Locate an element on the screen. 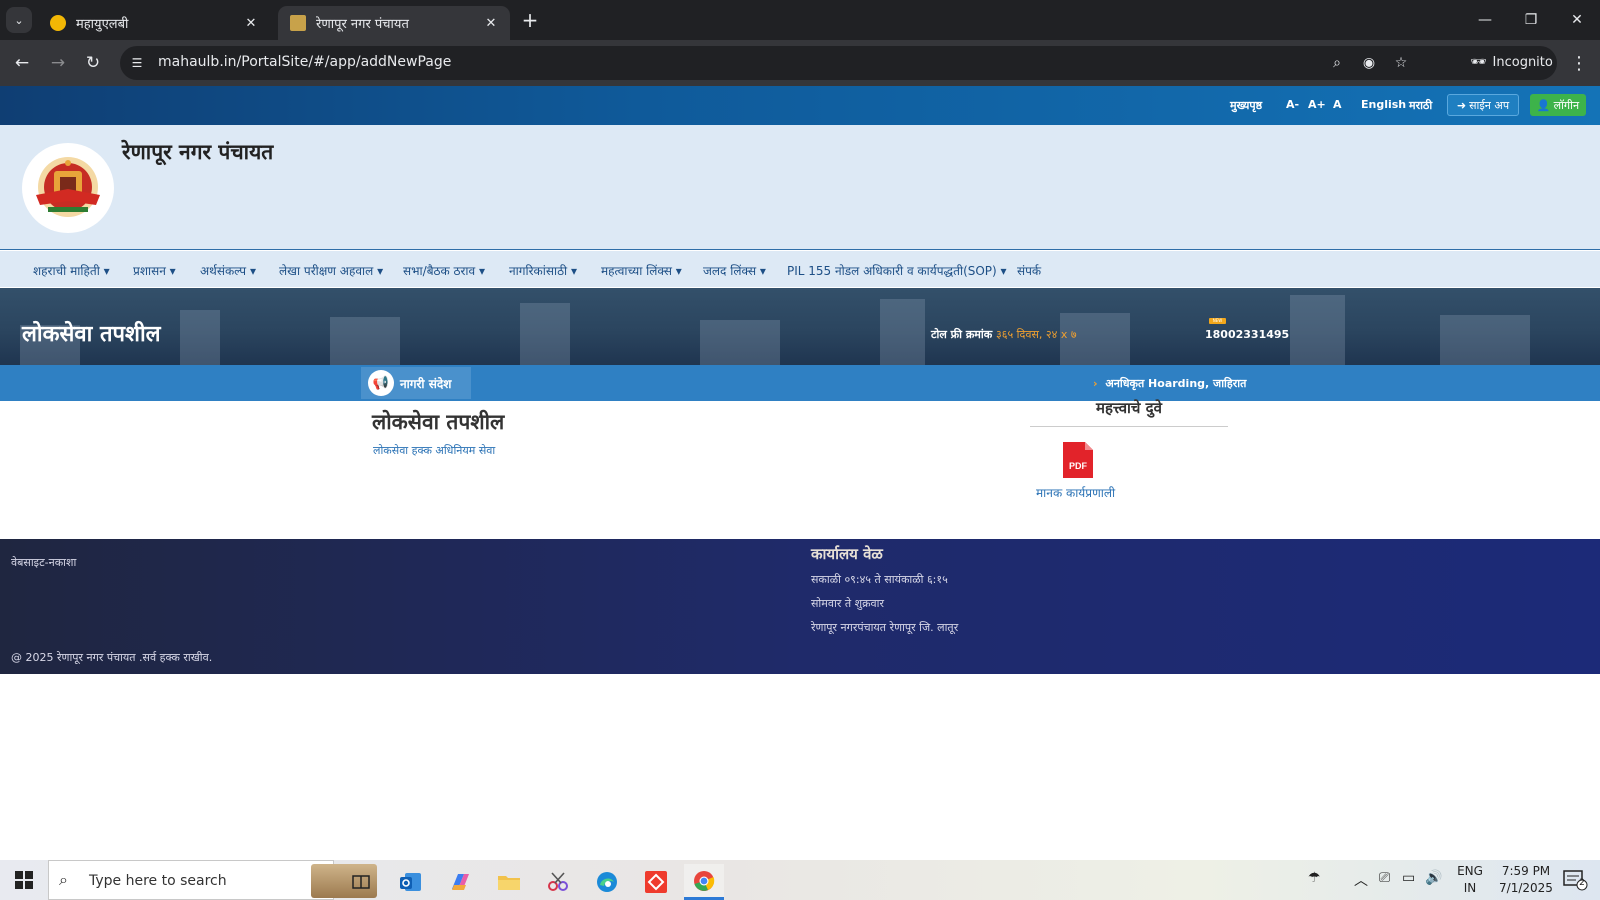 This screenshot has width=1600, height=900. volume-icon: 🔊 is located at coordinates (1433, 878).